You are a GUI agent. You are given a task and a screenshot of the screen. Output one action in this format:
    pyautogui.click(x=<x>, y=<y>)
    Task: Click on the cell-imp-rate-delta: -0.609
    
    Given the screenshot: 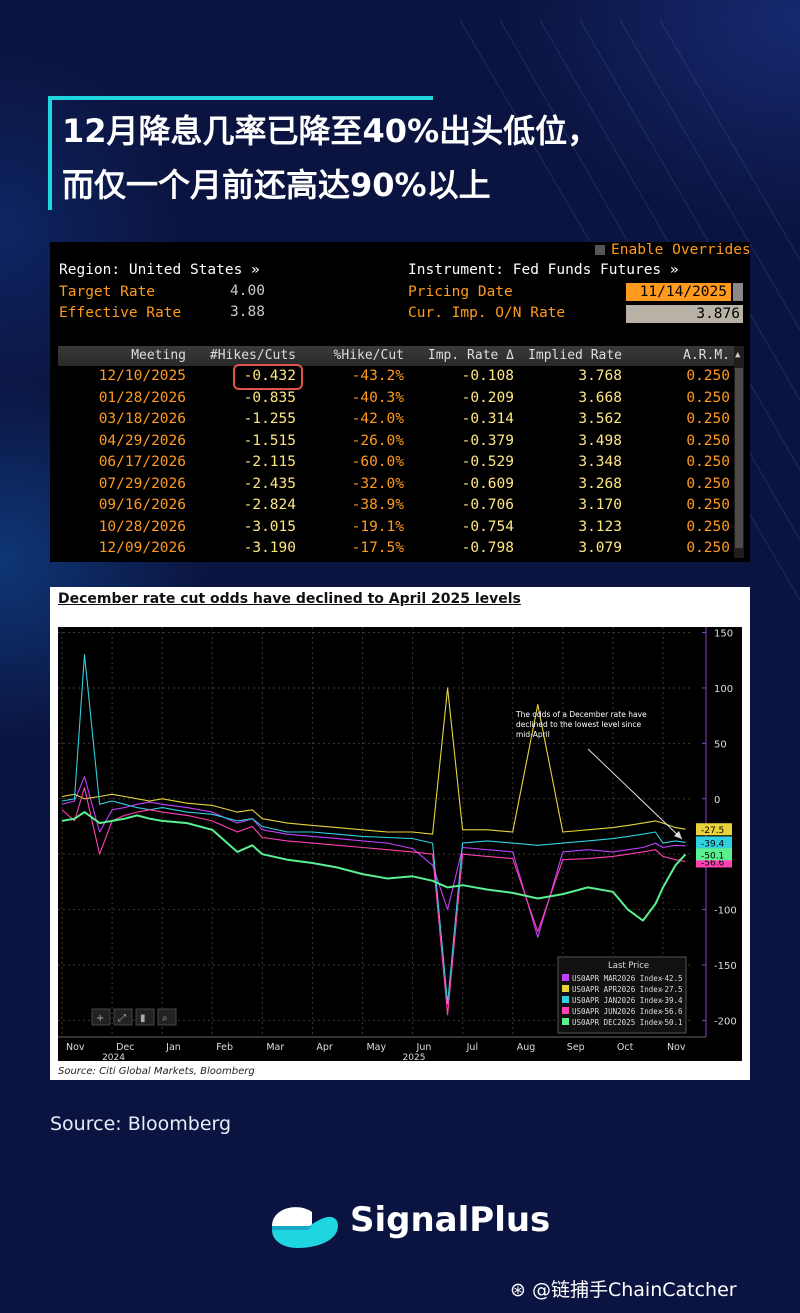 What is the action you would take?
    pyautogui.click(x=487, y=483)
    